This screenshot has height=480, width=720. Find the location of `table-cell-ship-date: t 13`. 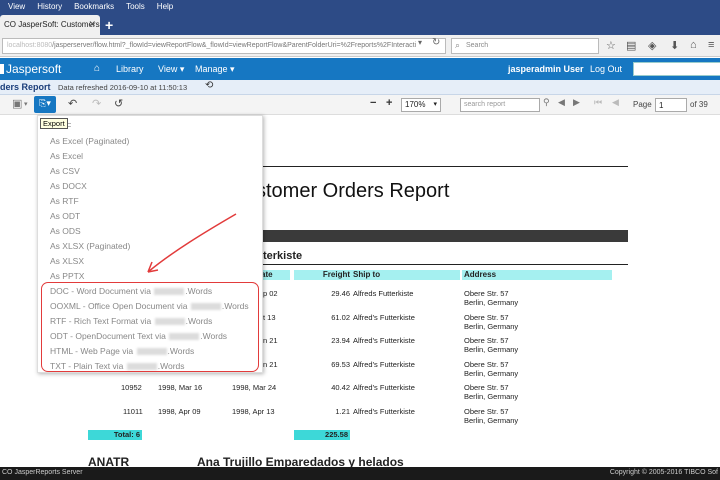

table-cell-ship-date: t 13 is located at coordinates (269, 317).